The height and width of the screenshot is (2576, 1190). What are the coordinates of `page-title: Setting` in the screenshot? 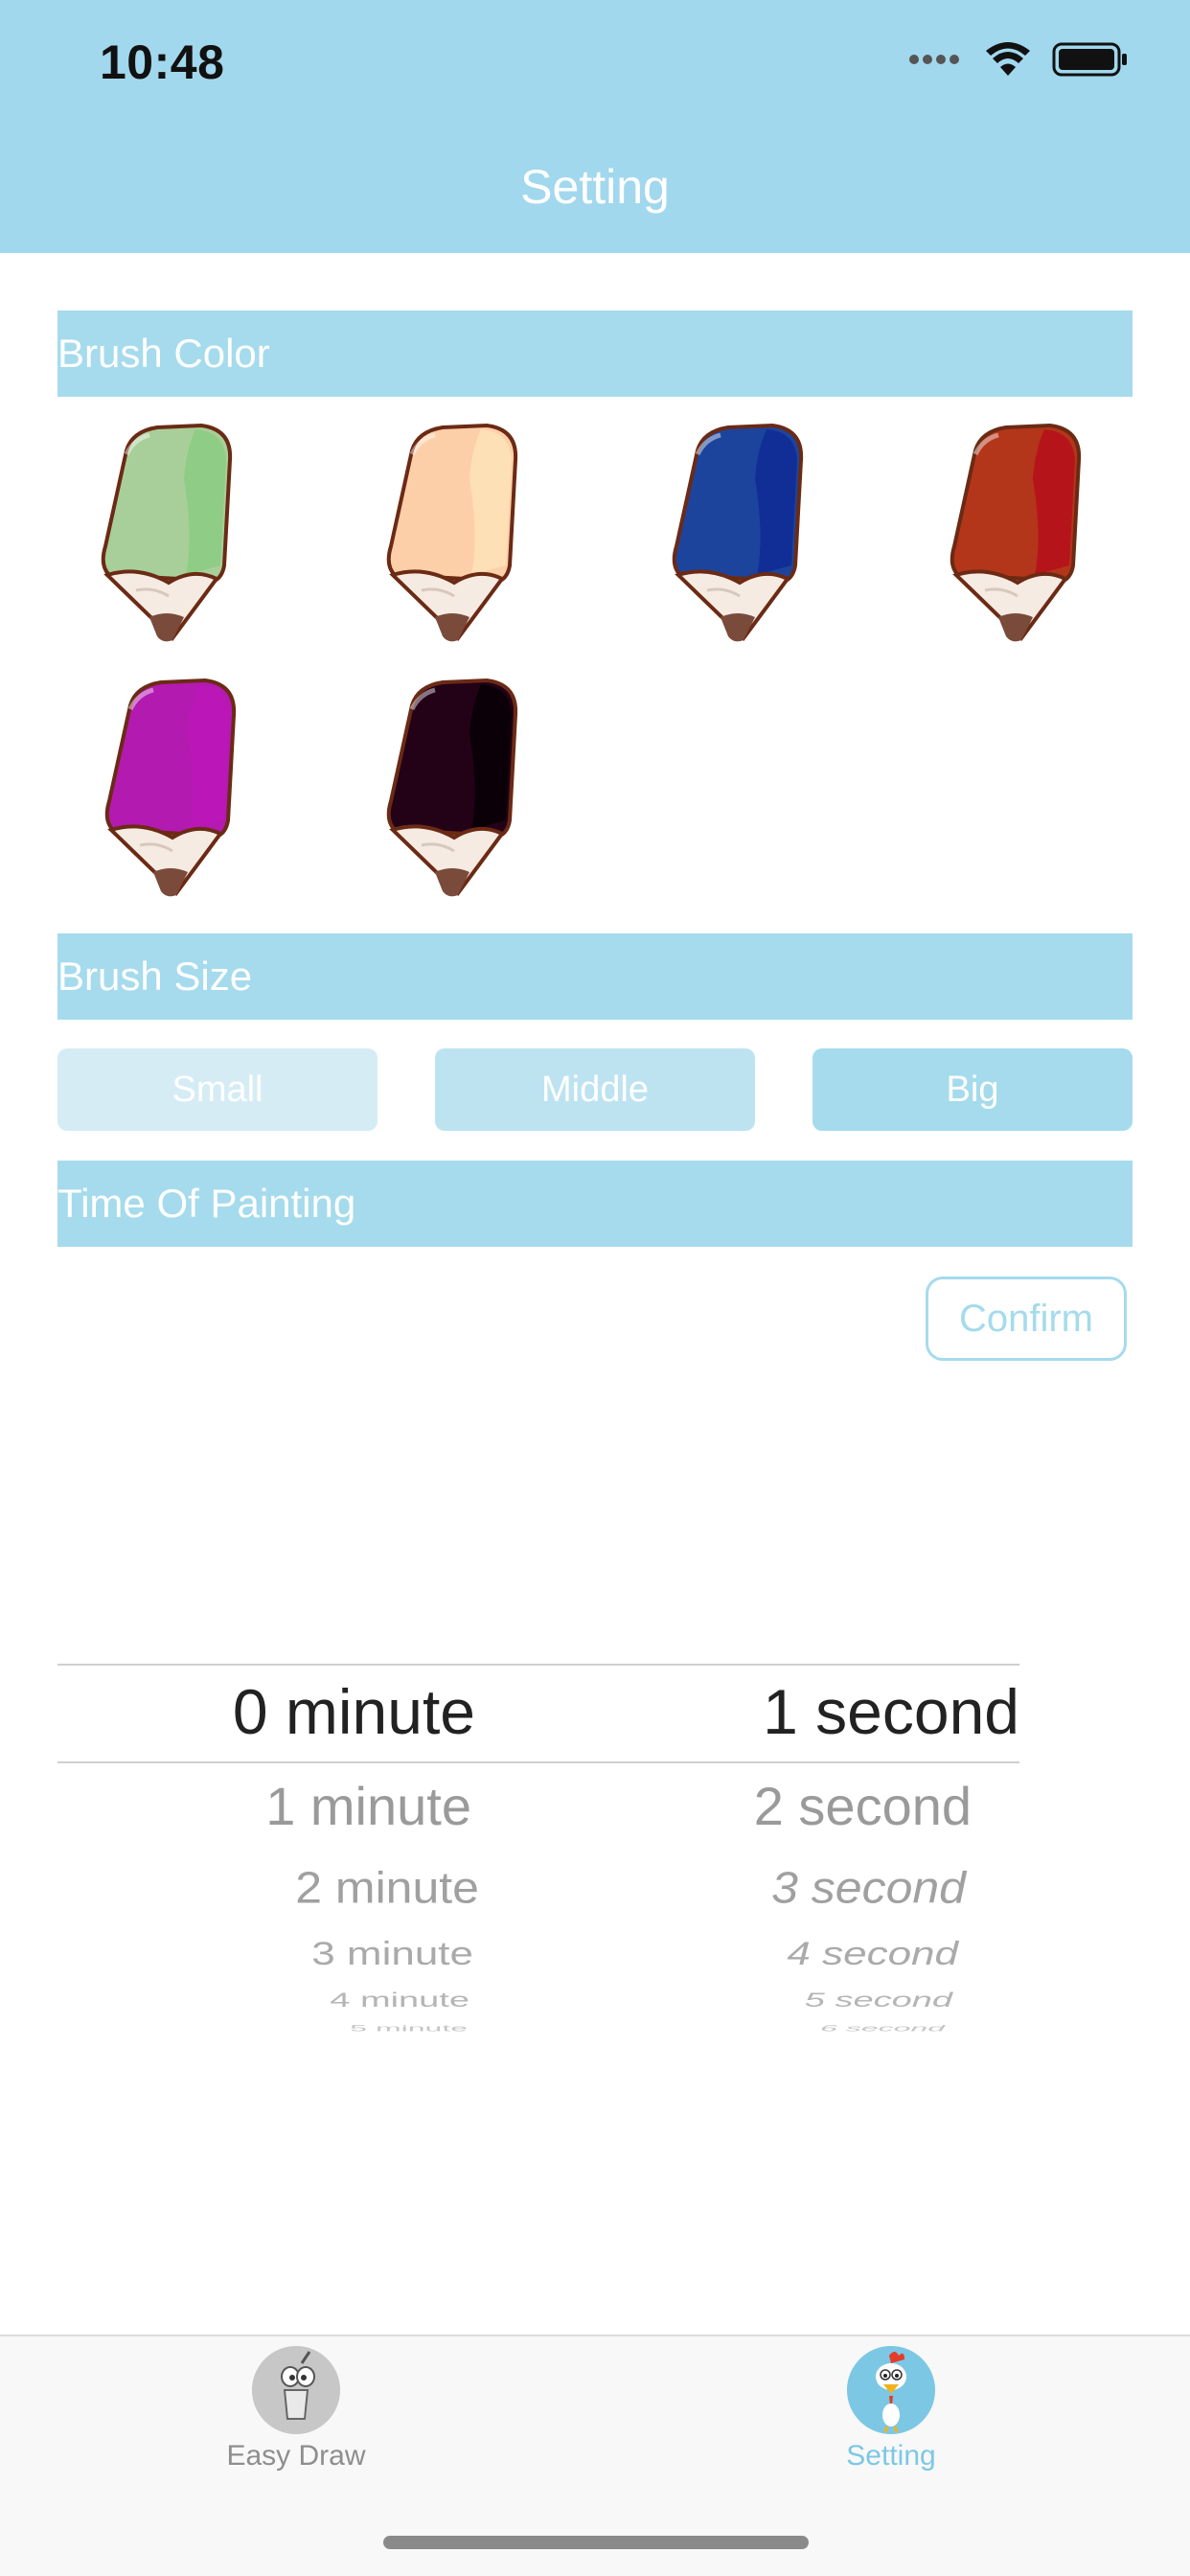 It's located at (595, 187).